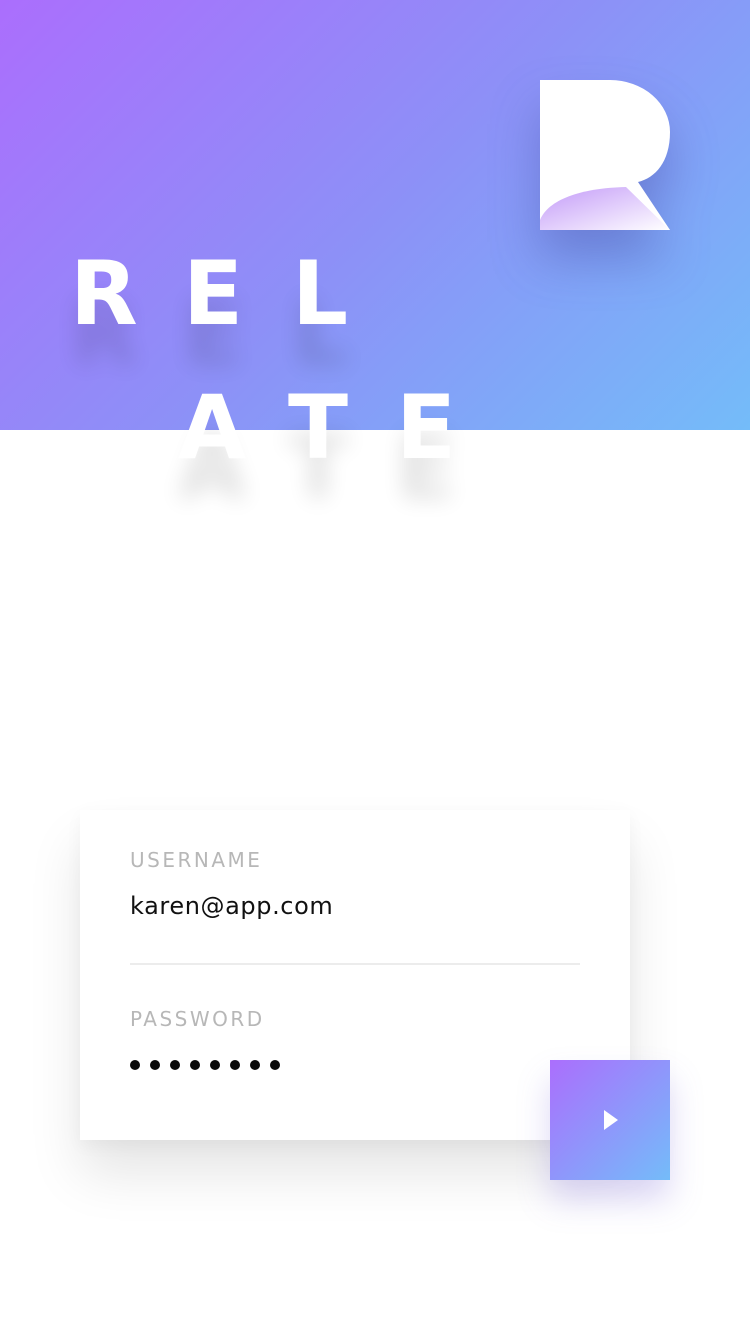 Image resolution: width=750 pixels, height=1334 pixels. I want to click on field-divider, so click(355, 964).